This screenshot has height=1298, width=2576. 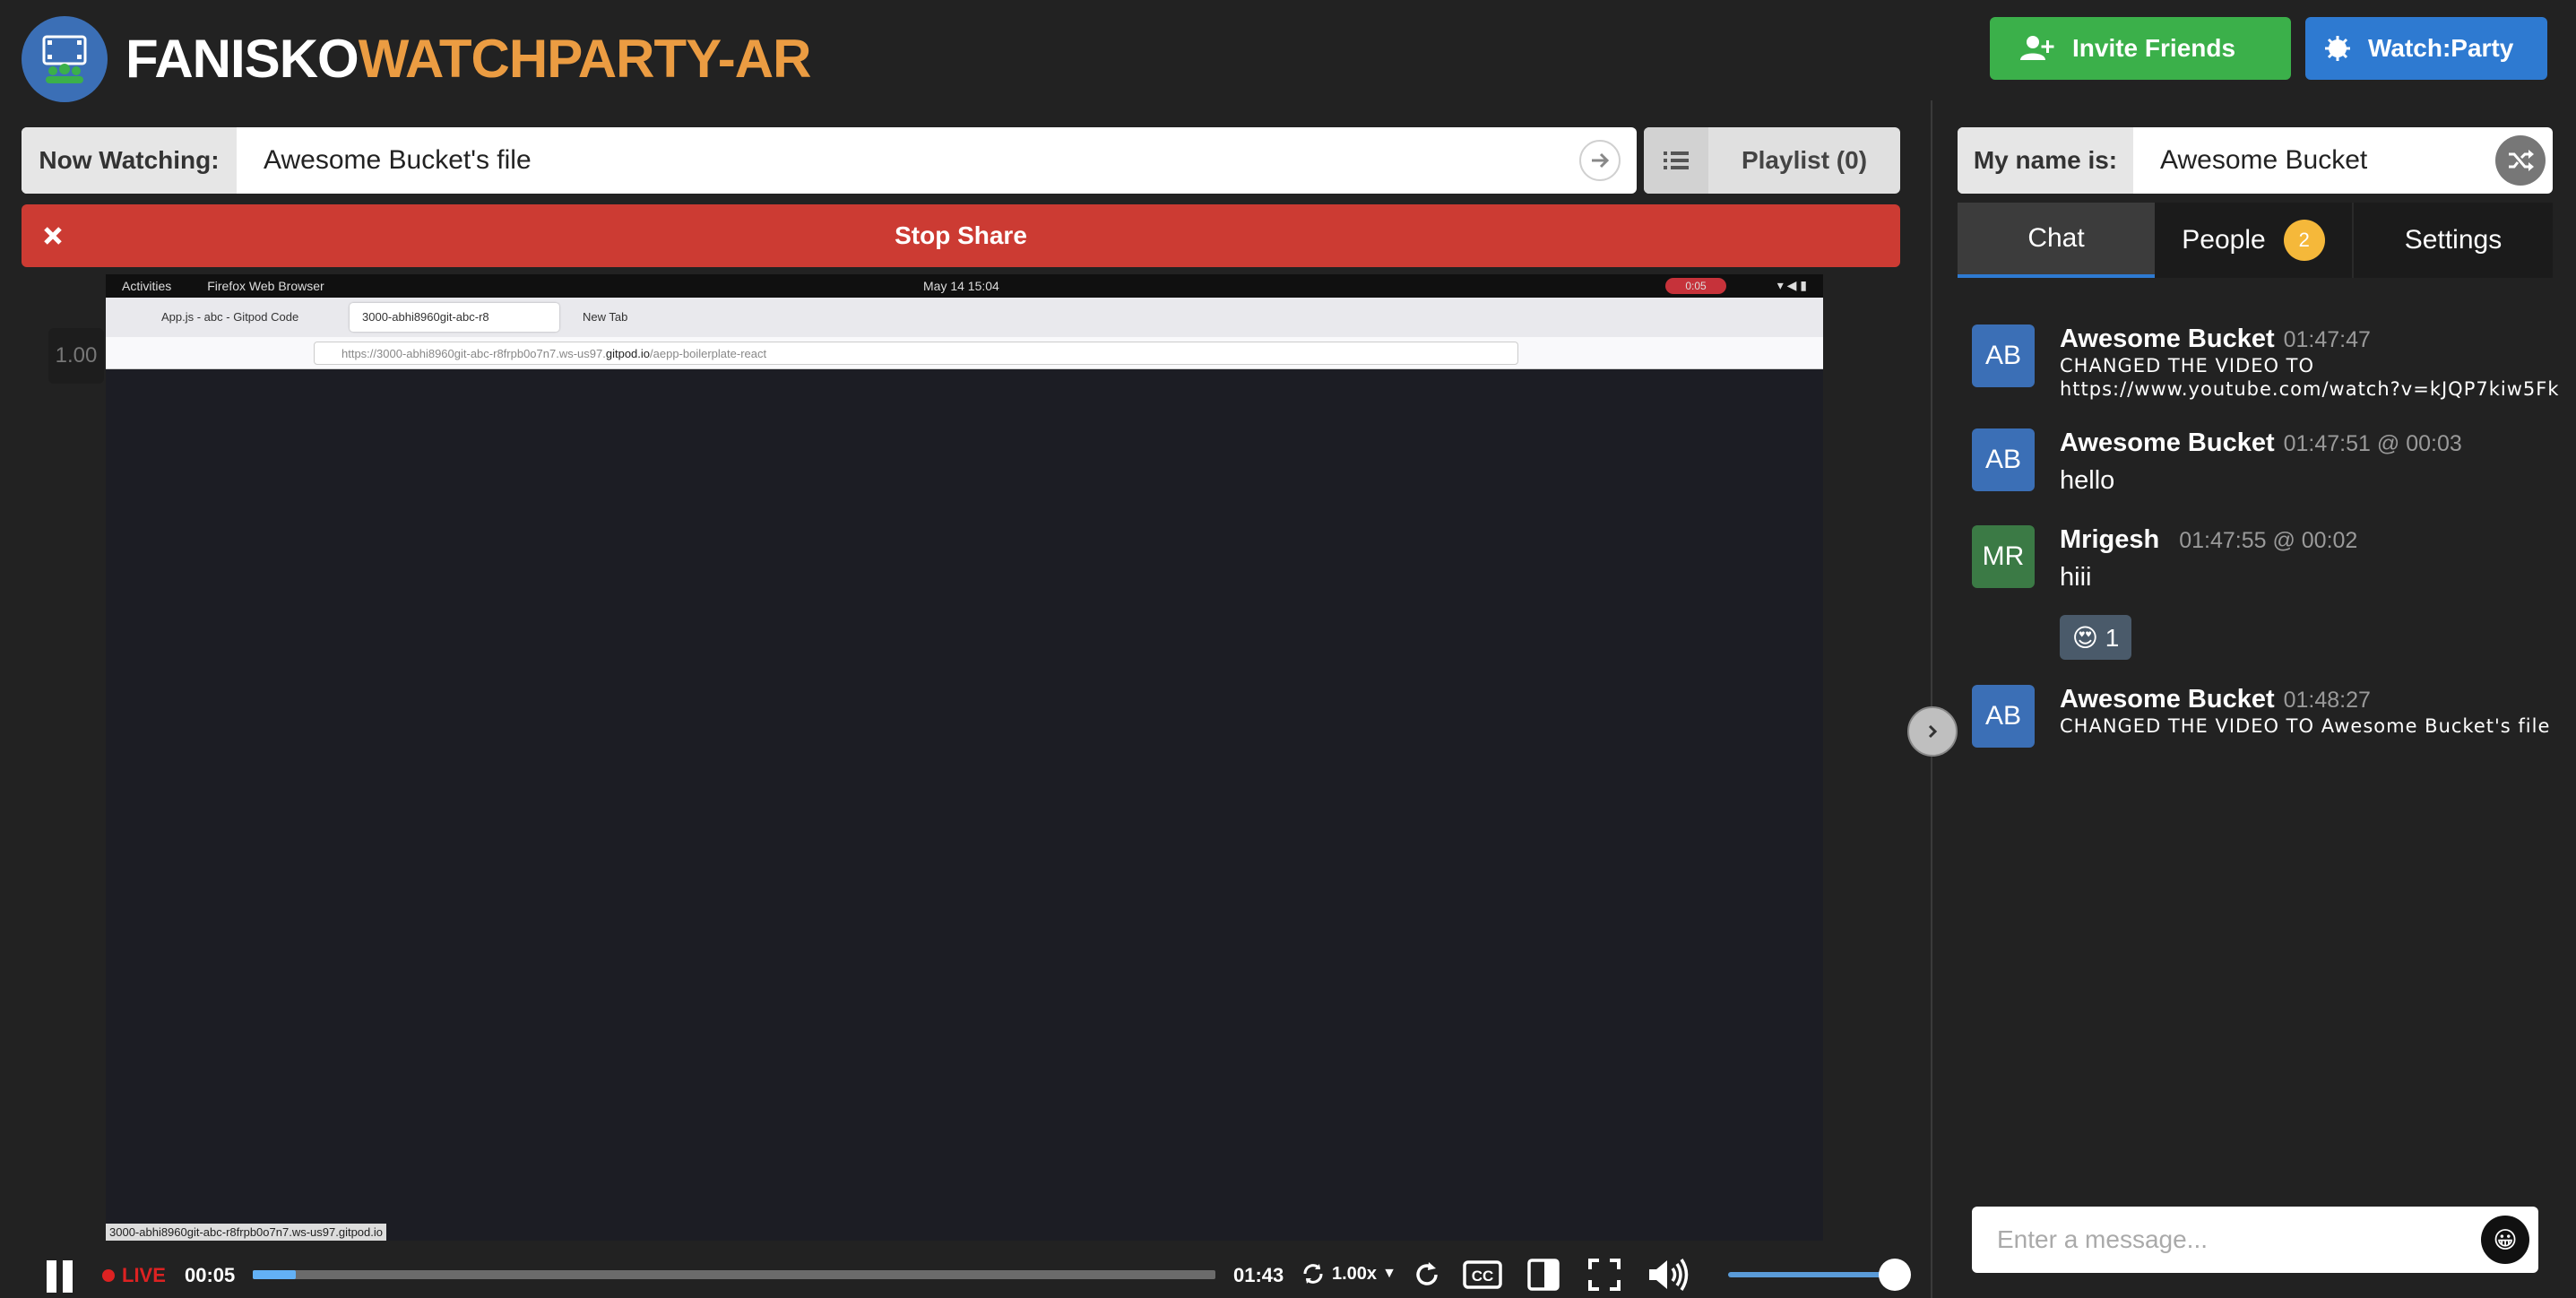 I want to click on name-label: My name is:, so click(x=2045, y=161).